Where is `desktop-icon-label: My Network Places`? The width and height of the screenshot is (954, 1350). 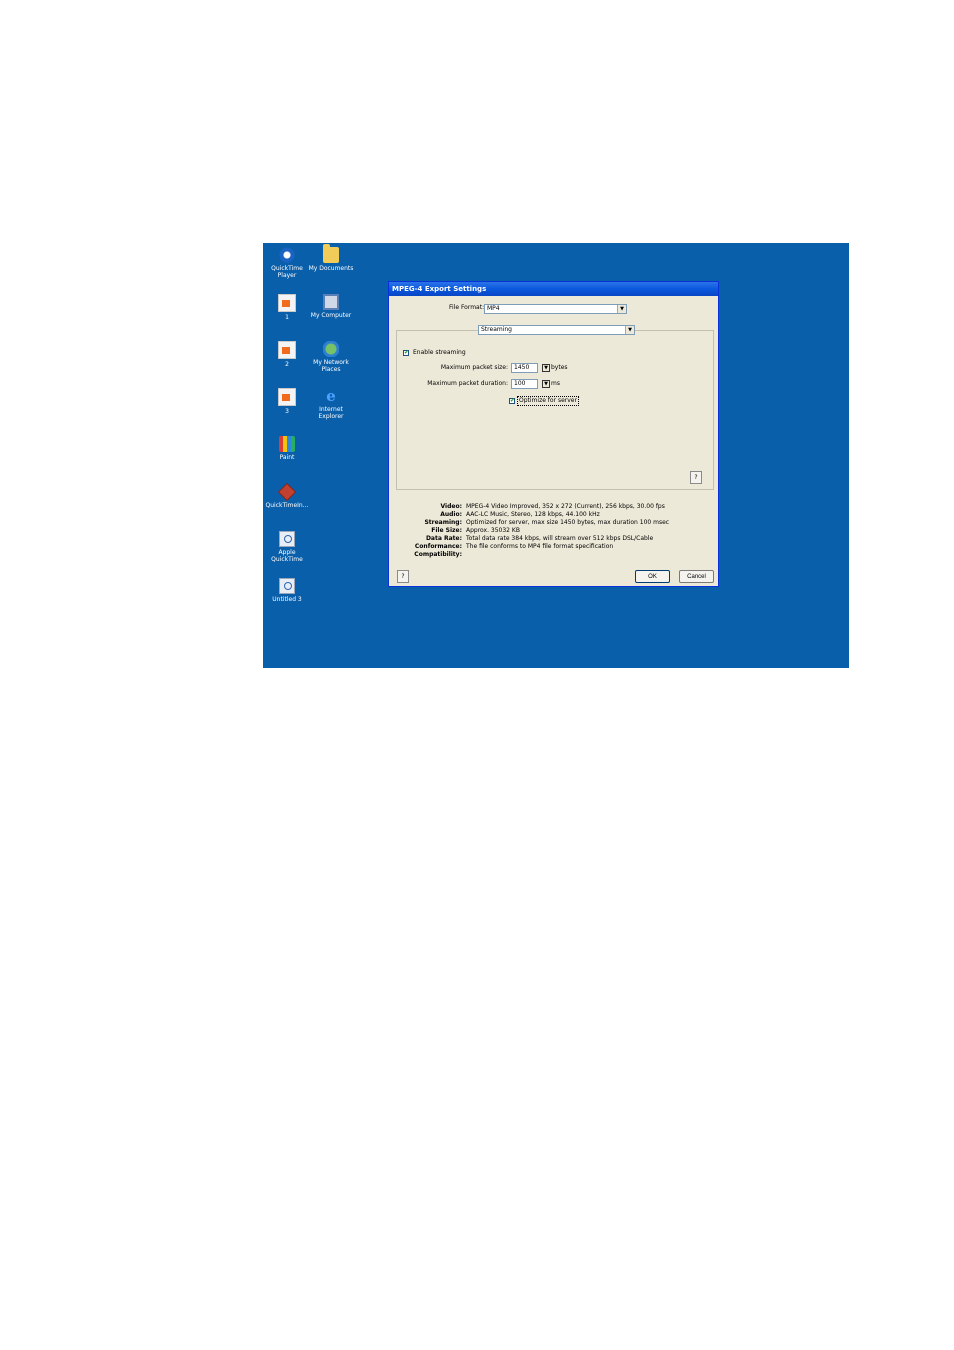 desktop-icon-label: My Network Places is located at coordinates (331, 366).